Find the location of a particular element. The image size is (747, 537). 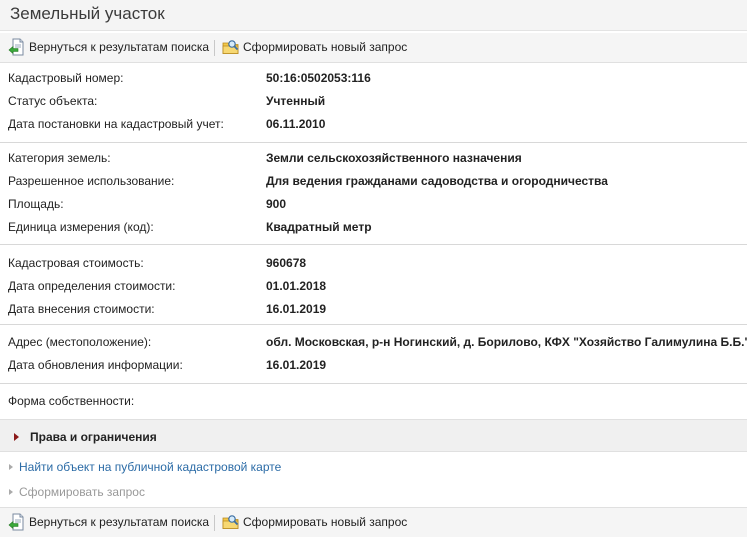

section-ownership: Форма собственности: is located at coordinates (373, 402).